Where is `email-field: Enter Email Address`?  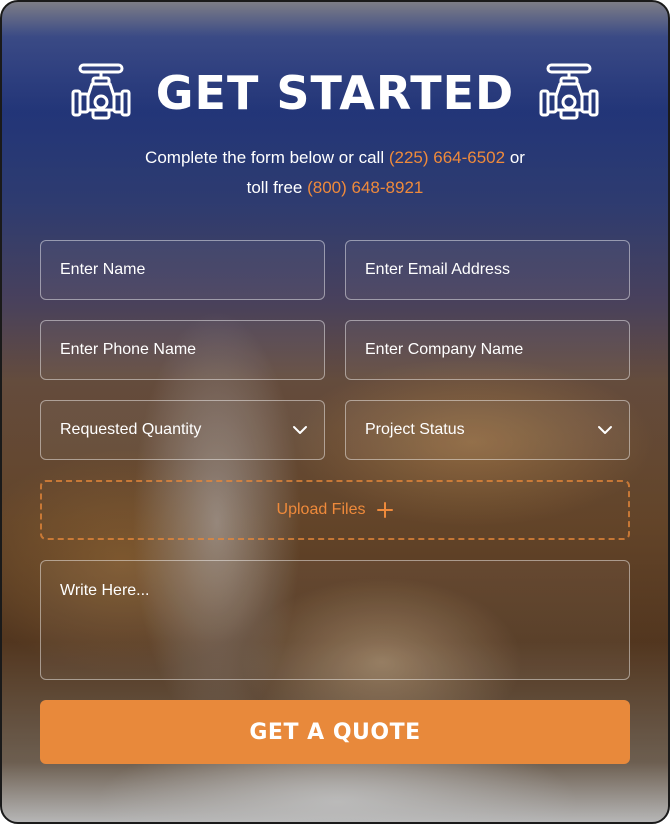
email-field: Enter Email Address is located at coordinates (487, 270).